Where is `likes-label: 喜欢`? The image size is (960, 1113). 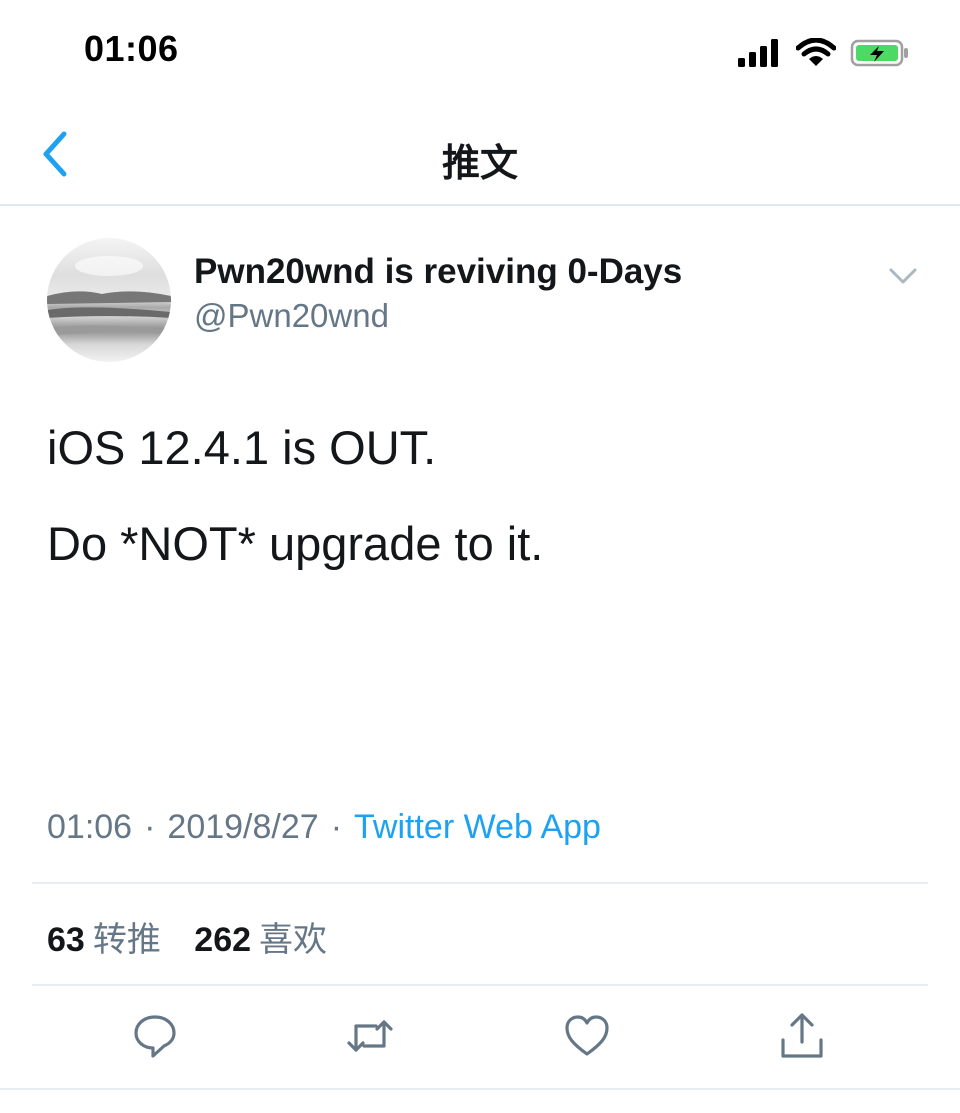 likes-label: 喜欢 is located at coordinates (293, 940).